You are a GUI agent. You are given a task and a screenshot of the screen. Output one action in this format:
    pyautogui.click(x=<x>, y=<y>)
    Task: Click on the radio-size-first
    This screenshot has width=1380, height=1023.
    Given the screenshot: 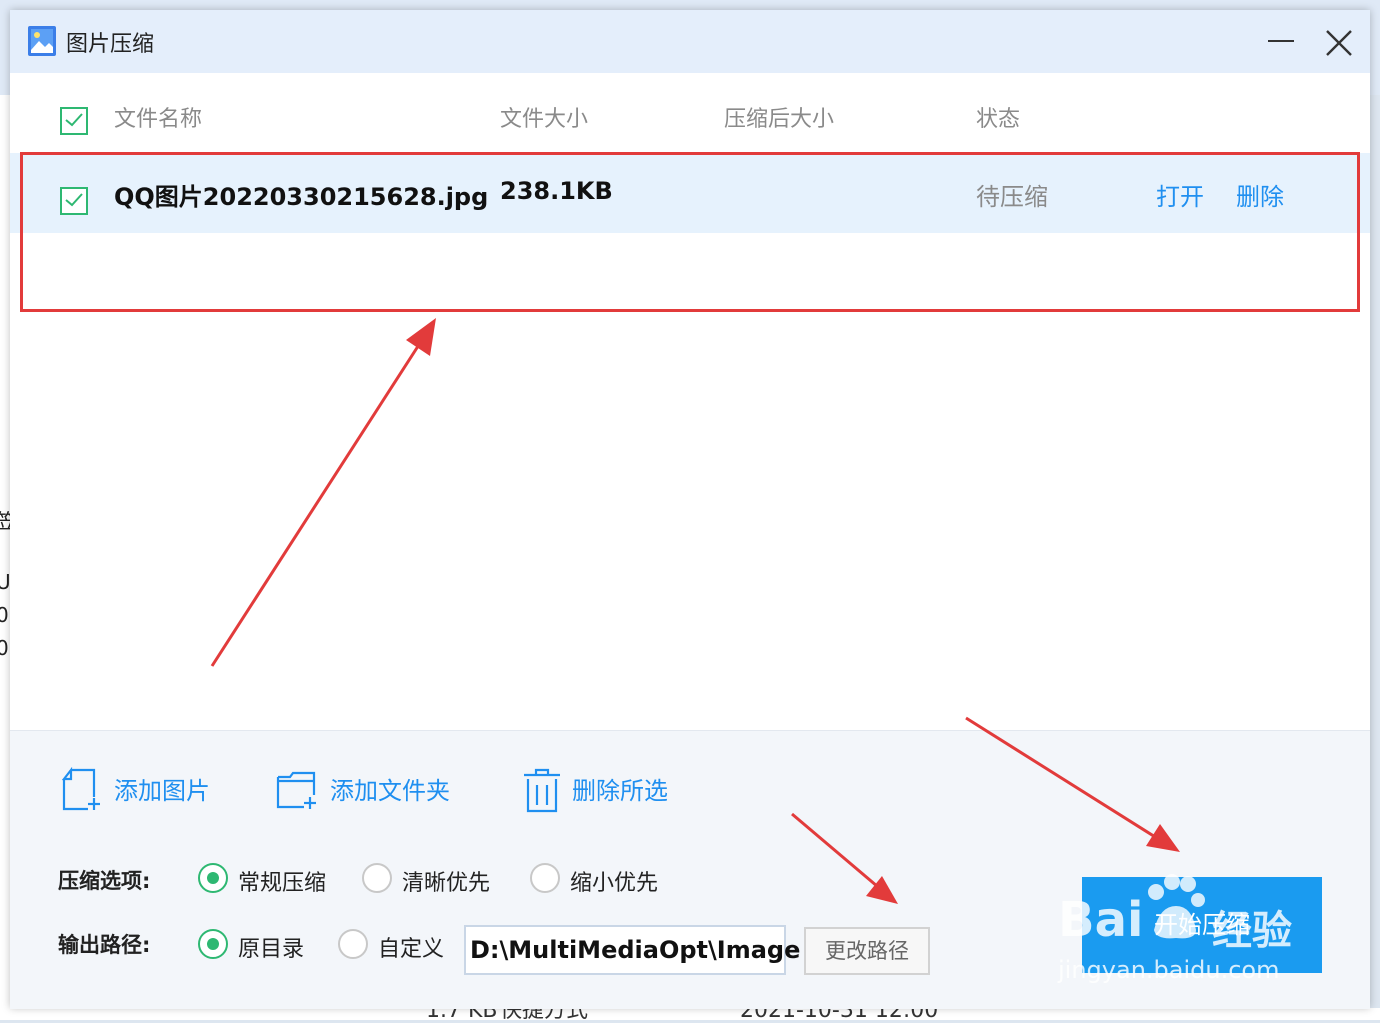 What is the action you would take?
    pyautogui.click(x=545, y=878)
    